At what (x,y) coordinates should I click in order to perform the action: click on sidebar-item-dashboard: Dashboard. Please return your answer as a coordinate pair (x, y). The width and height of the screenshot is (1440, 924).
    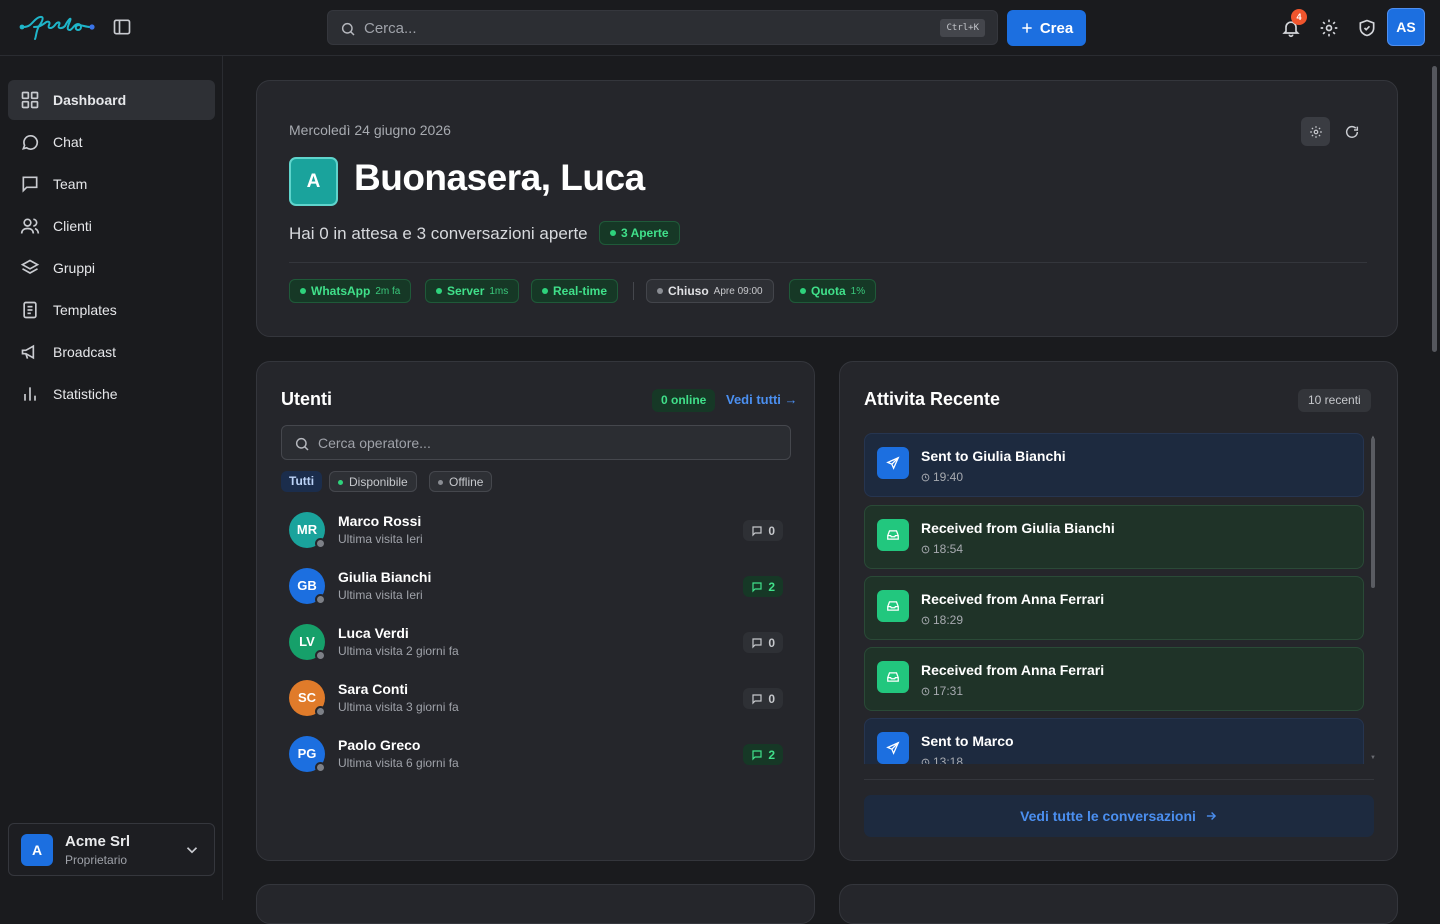
    Looking at the image, I should click on (111, 100).